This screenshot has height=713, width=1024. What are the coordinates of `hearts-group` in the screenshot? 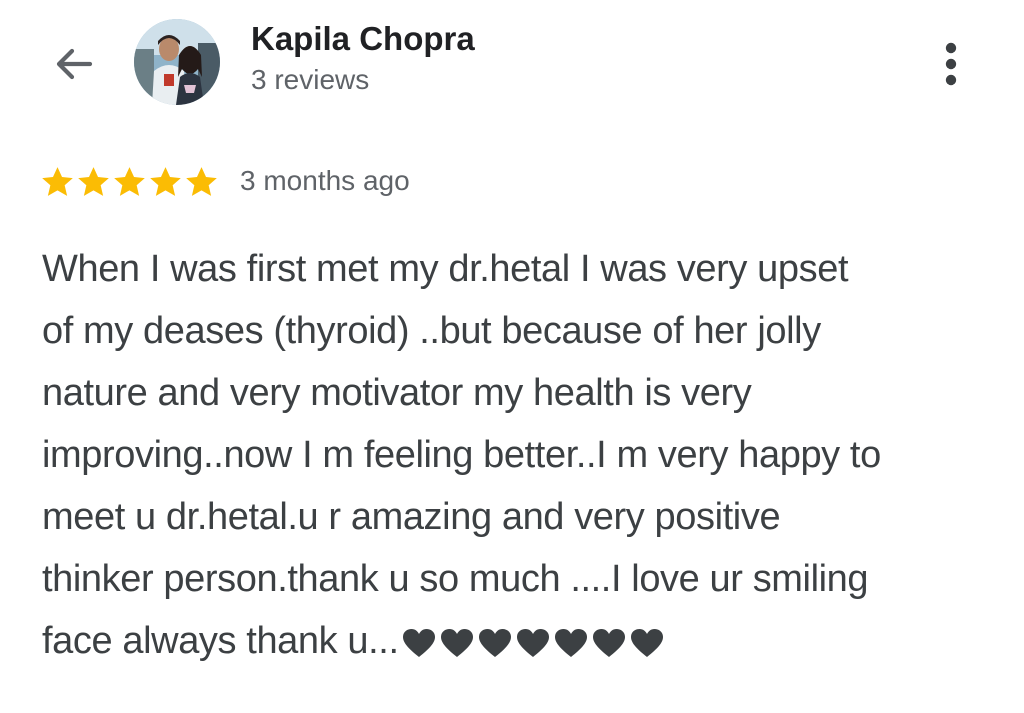 It's located at (533, 643).